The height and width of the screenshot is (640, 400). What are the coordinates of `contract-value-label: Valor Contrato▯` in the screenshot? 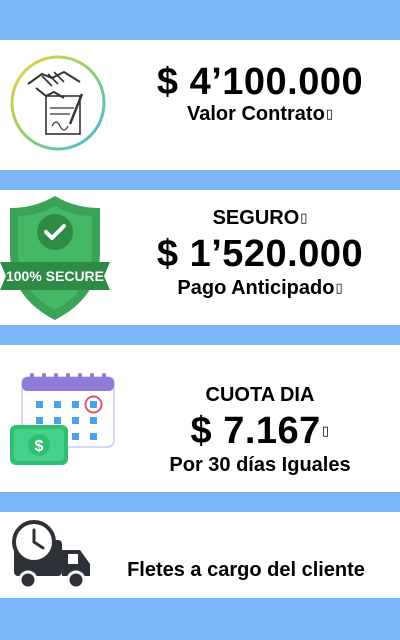 It's located at (260, 114).